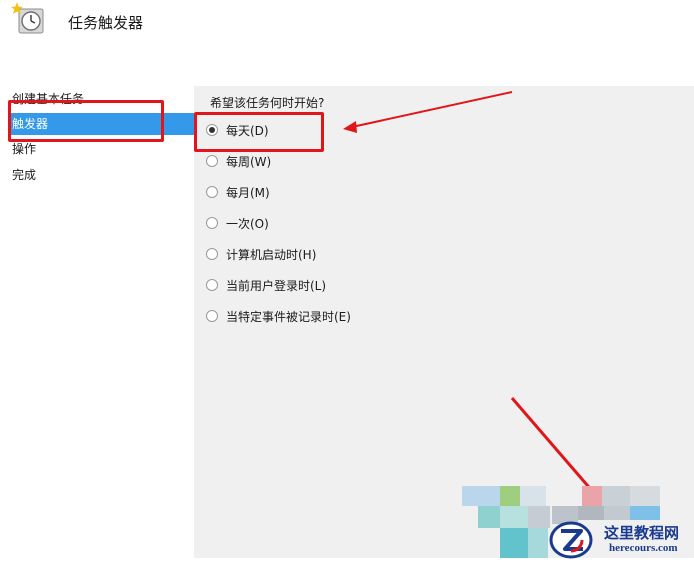  Describe the element at coordinates (643, 548) in the screenshot. I see `watermark-site-url: herecours.com` at that location.